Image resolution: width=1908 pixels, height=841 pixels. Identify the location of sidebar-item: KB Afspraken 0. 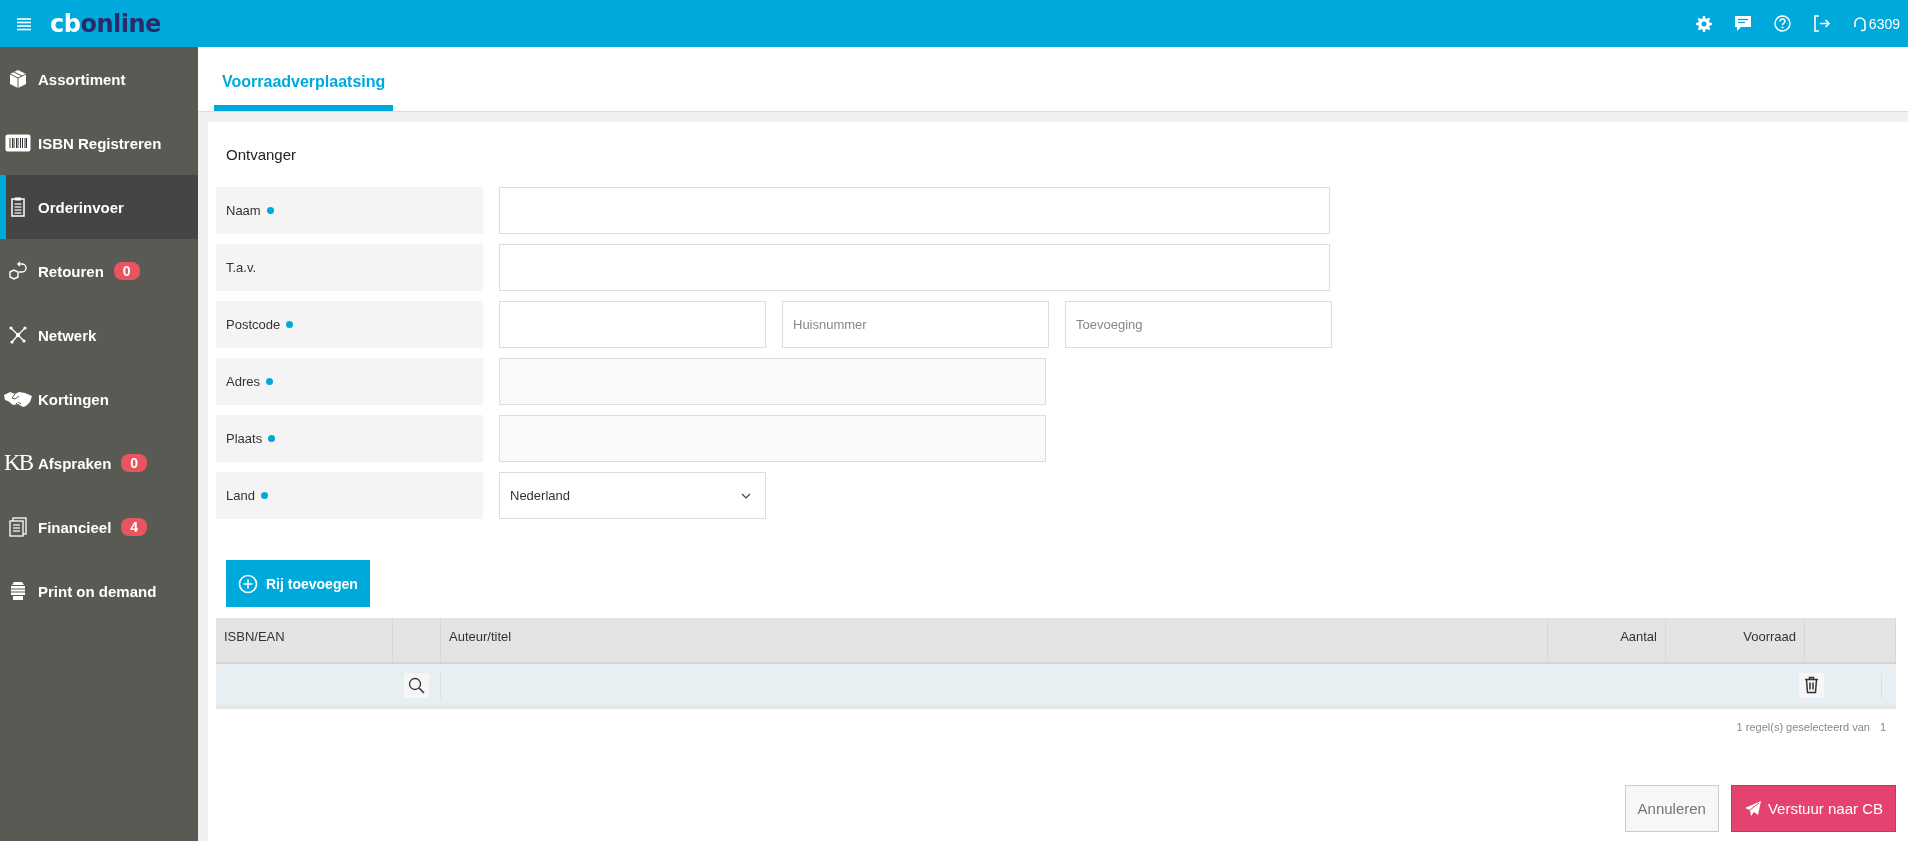
(99, 463).